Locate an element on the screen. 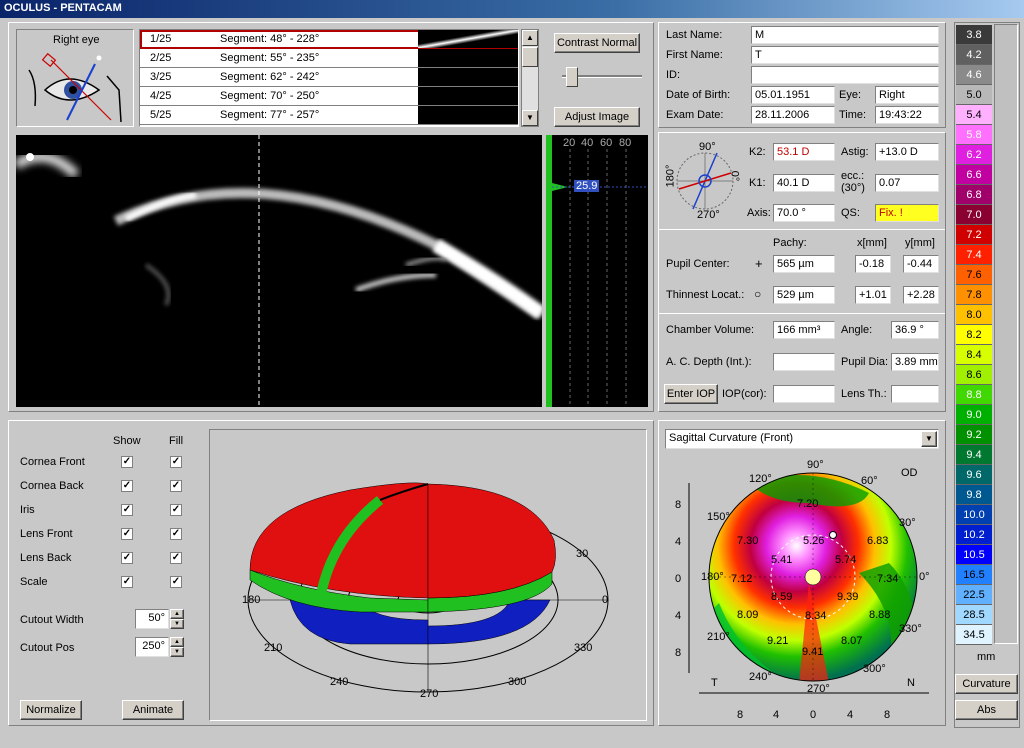 Image resolution: width=1024 pixels, height=748 pixels. legend-value: 28.5 is located at coordinates (974, 615).